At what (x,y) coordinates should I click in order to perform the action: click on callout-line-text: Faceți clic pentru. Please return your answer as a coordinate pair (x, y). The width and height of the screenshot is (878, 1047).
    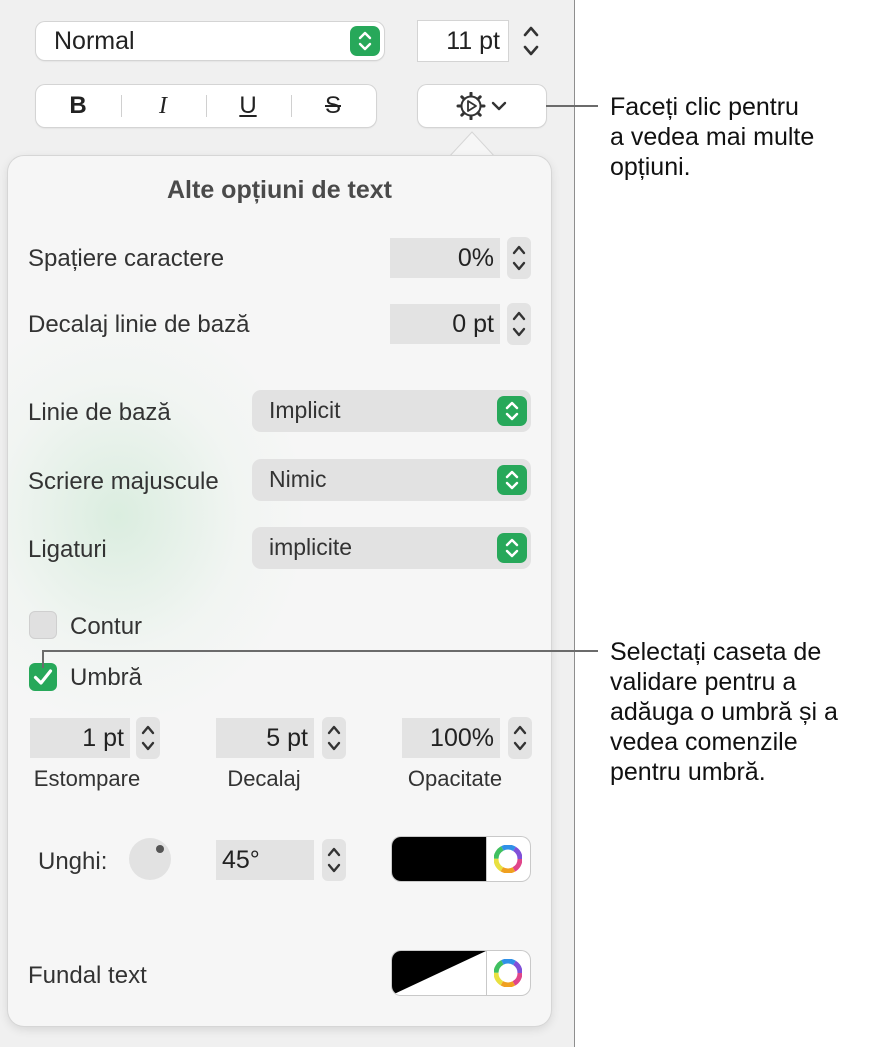
    Looking at the image, I should click on (704, 107).